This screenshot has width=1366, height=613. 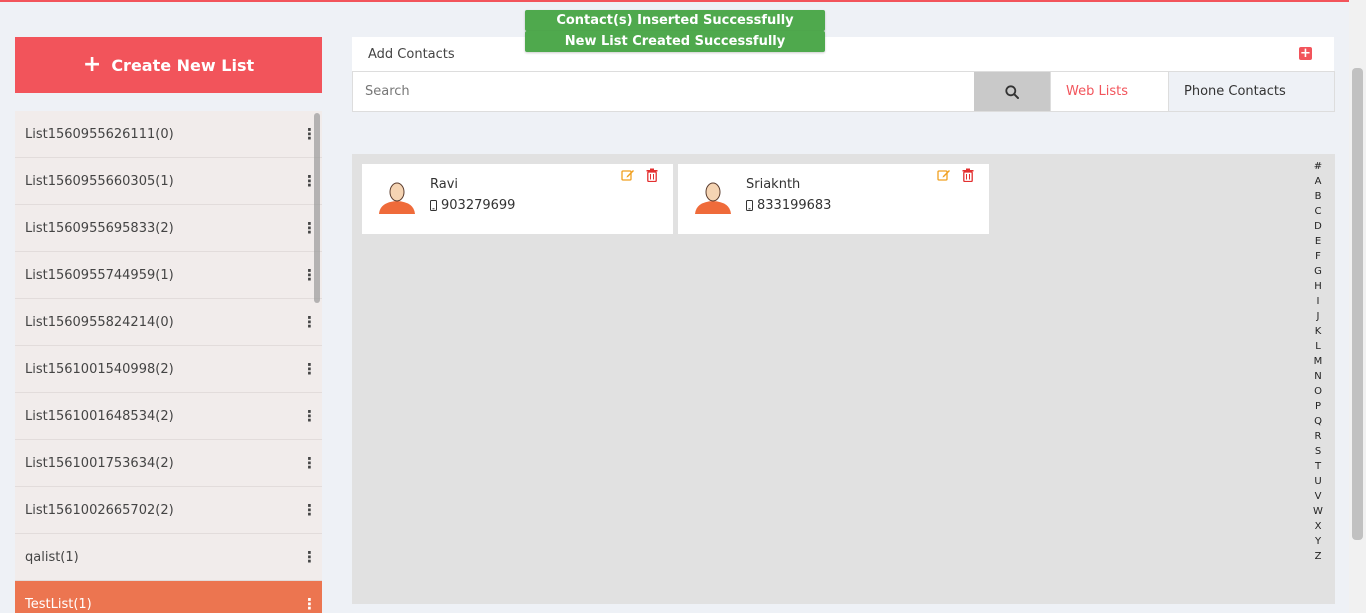 What do you see at coordinates (99, 181) in the screenshot?
I see `list-item-label: List1560955660305(1)` at bounding box center [99, 181].